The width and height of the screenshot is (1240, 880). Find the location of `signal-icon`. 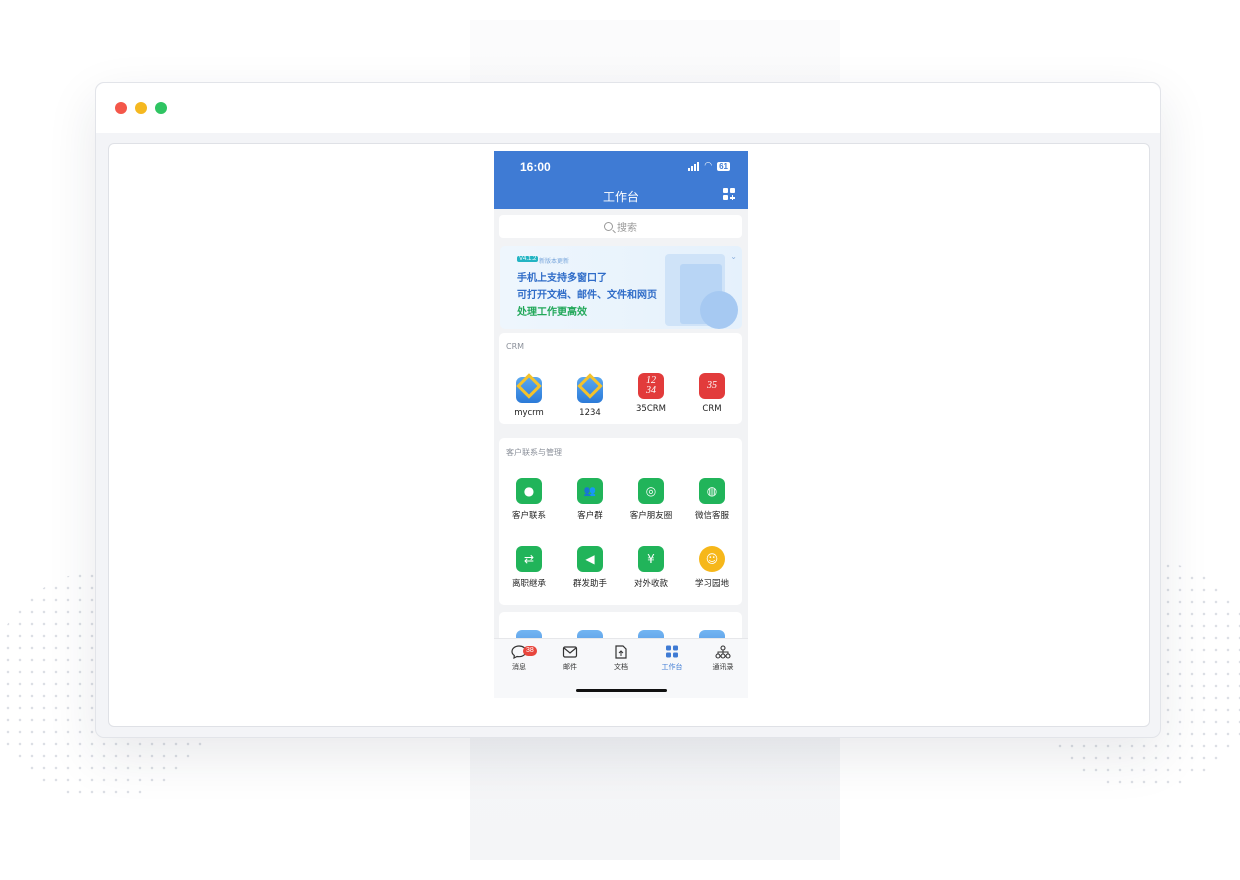

signal-icon is located at coordinates (694, 166).